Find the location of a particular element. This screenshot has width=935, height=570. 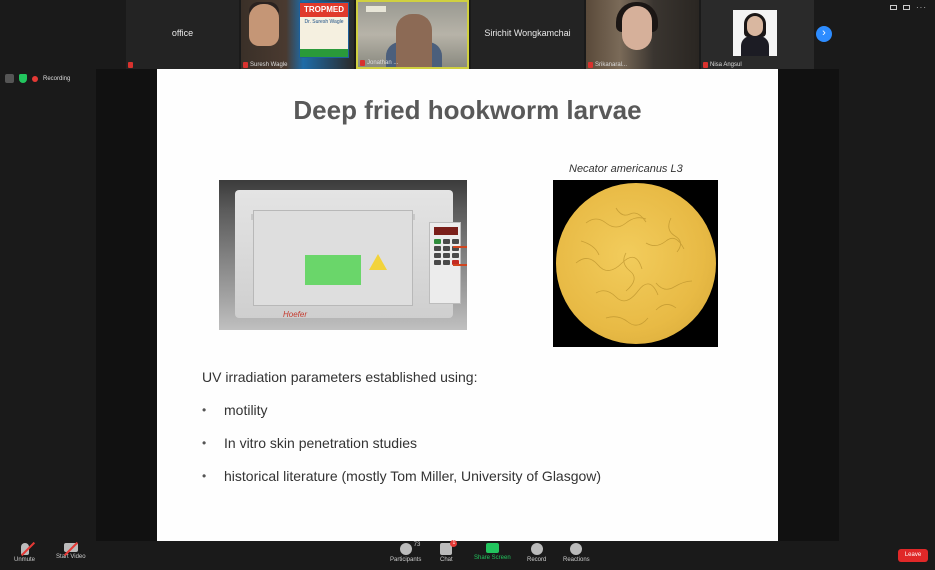

video-tile-nisa: Nisa Angsul is located at coordinates (757, 34).